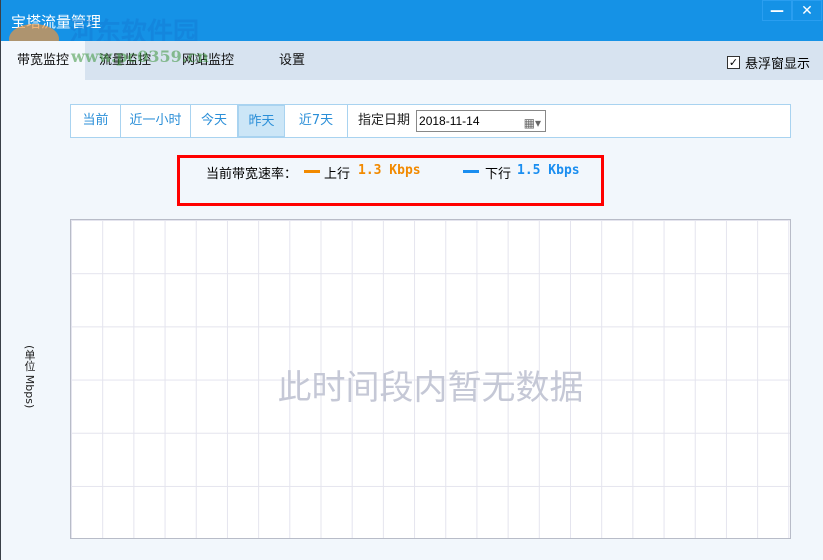 This screenshot has height=560, width=823. I want to click on y-axis-unit-label: (单位 Mbps), so click(29, 377).